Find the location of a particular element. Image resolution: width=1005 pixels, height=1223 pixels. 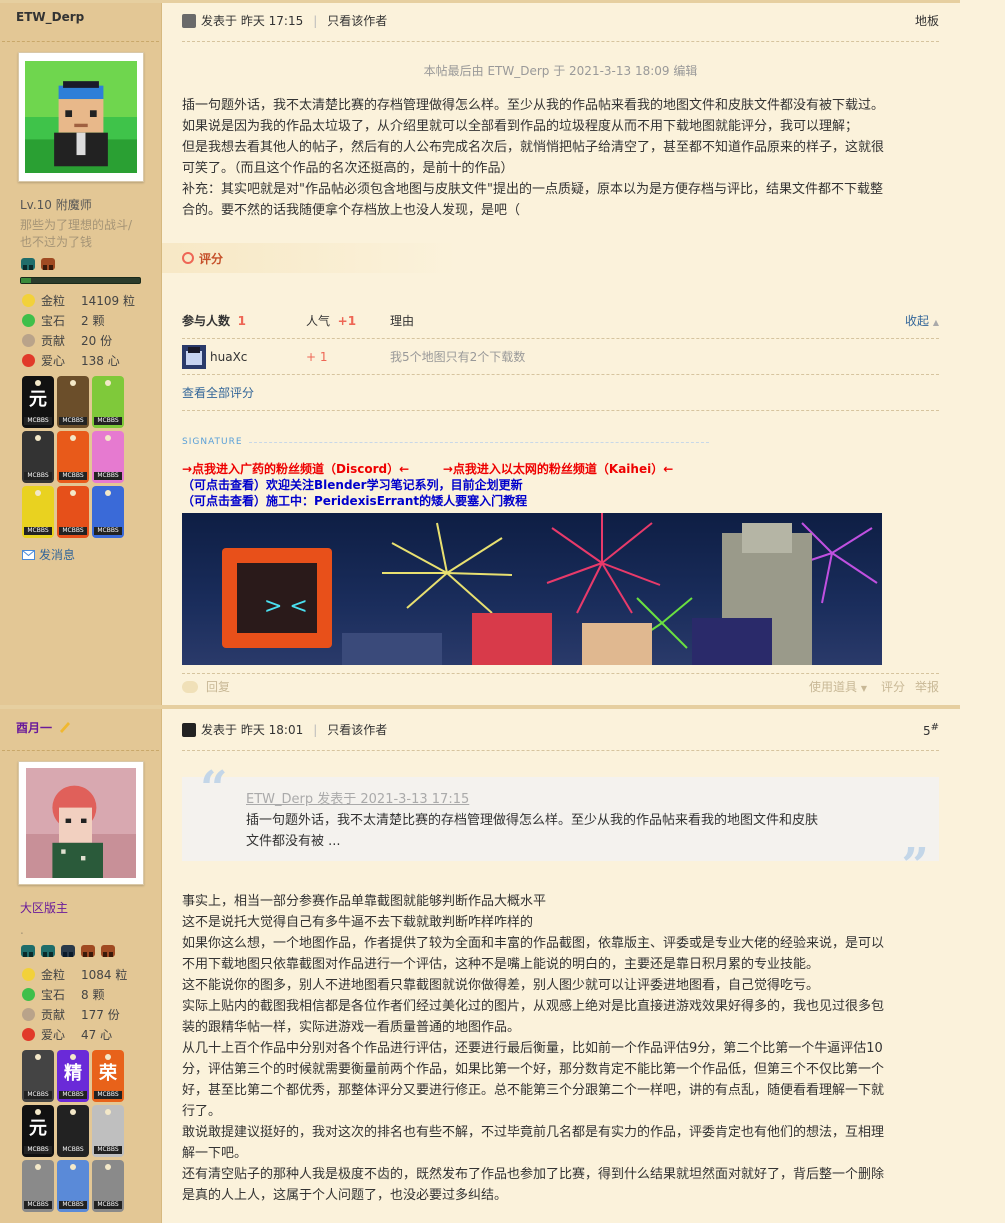

signature-banner-image: > < is located at coordinates (532, 589).